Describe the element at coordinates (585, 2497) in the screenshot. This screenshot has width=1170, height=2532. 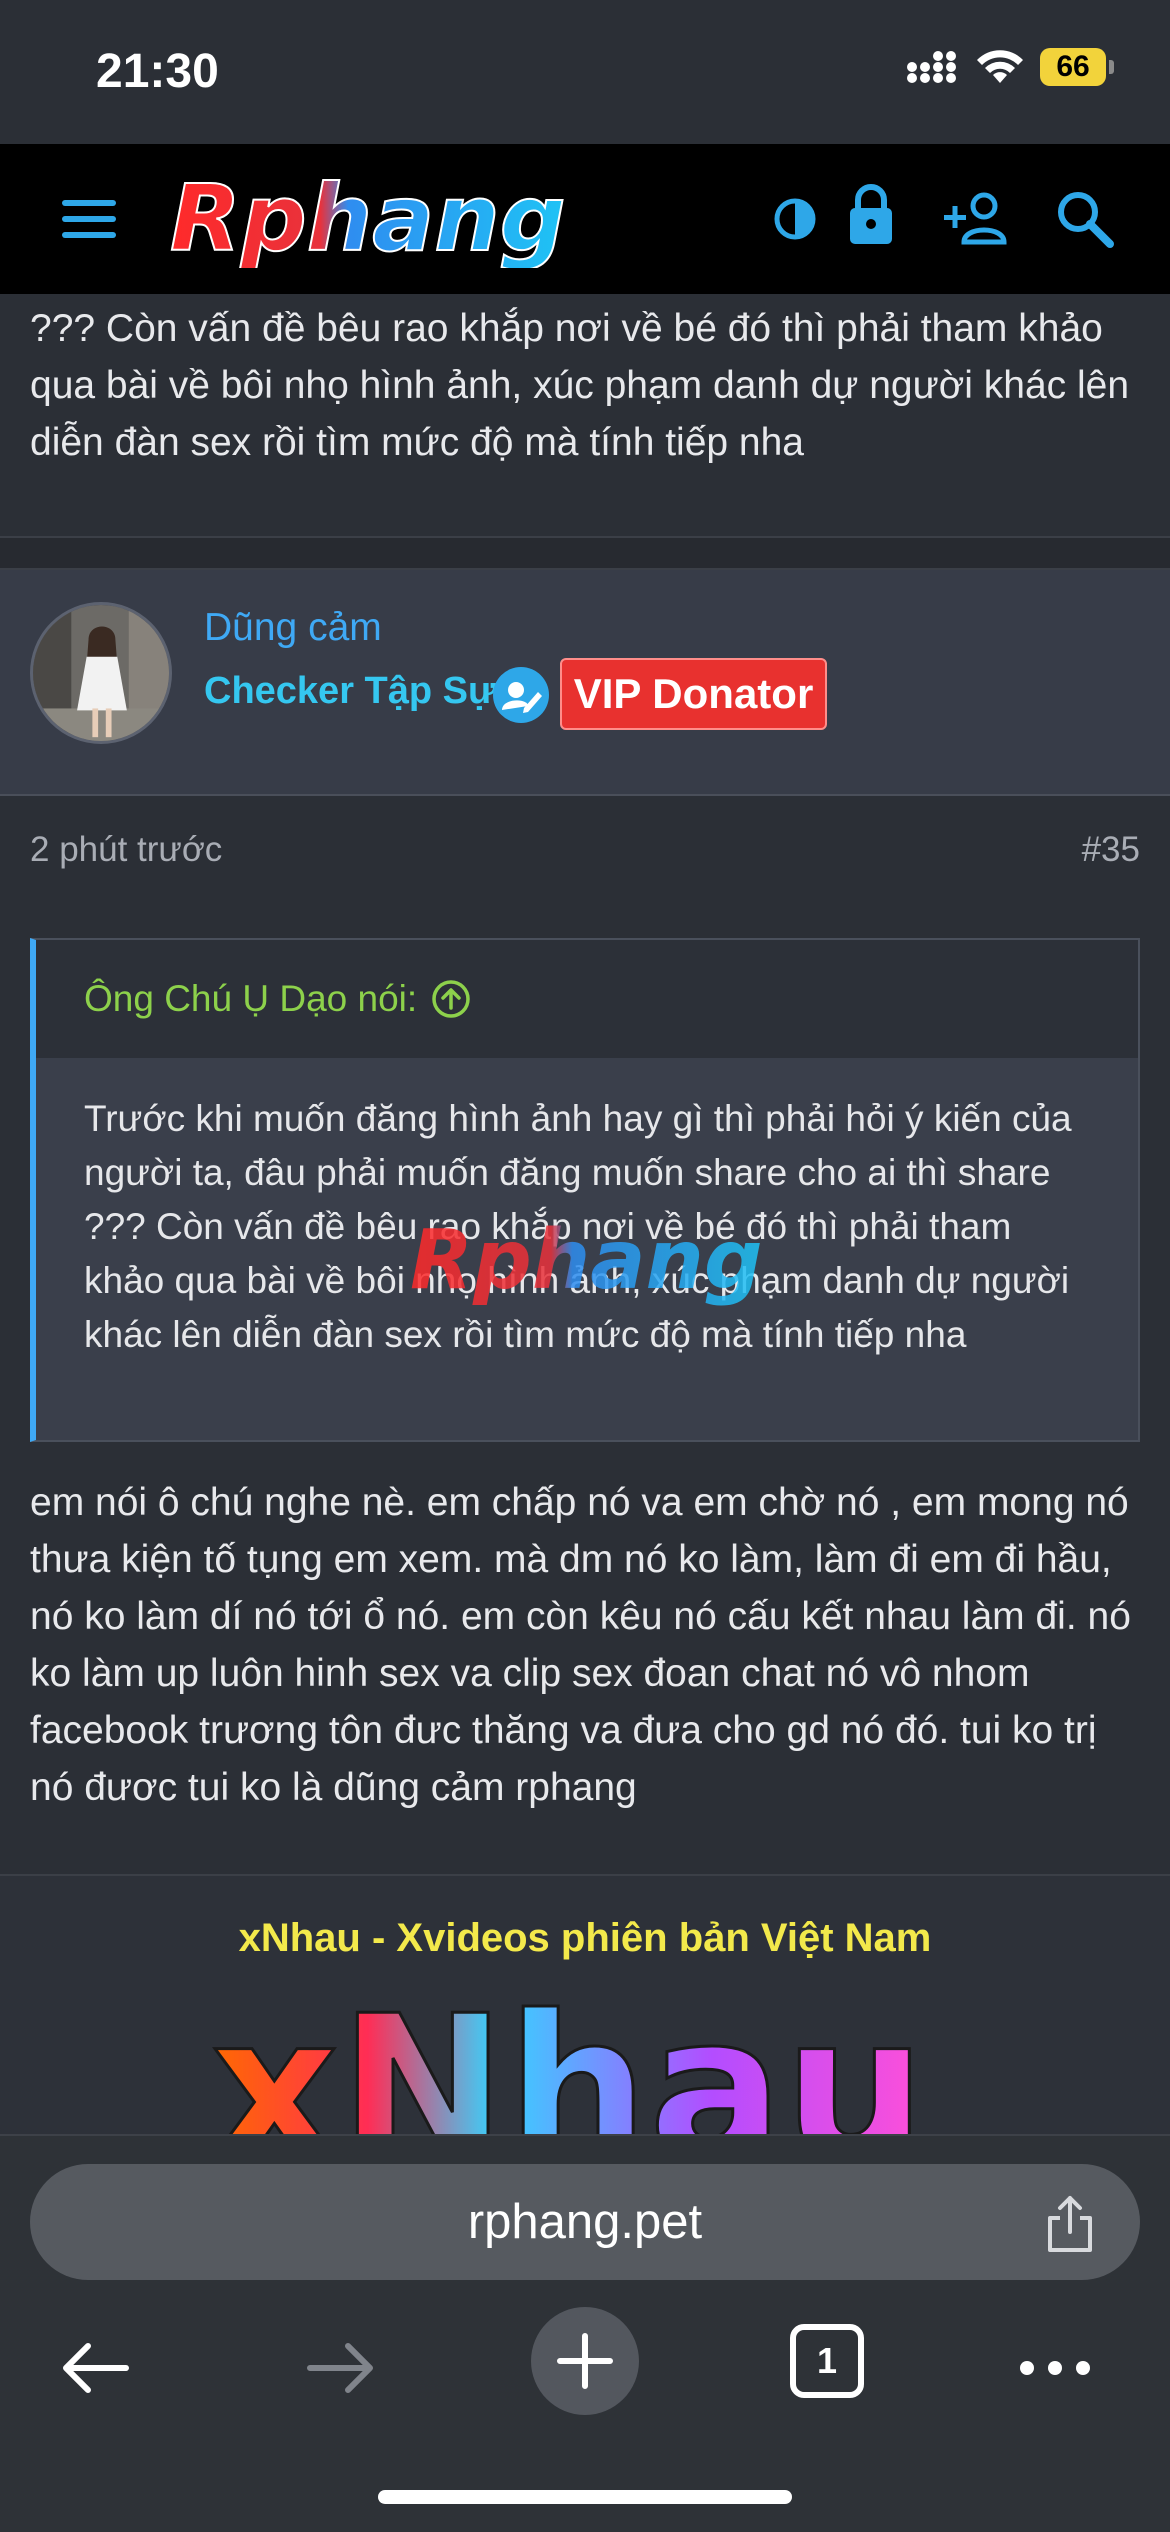
I see `home-indicator` at that location.